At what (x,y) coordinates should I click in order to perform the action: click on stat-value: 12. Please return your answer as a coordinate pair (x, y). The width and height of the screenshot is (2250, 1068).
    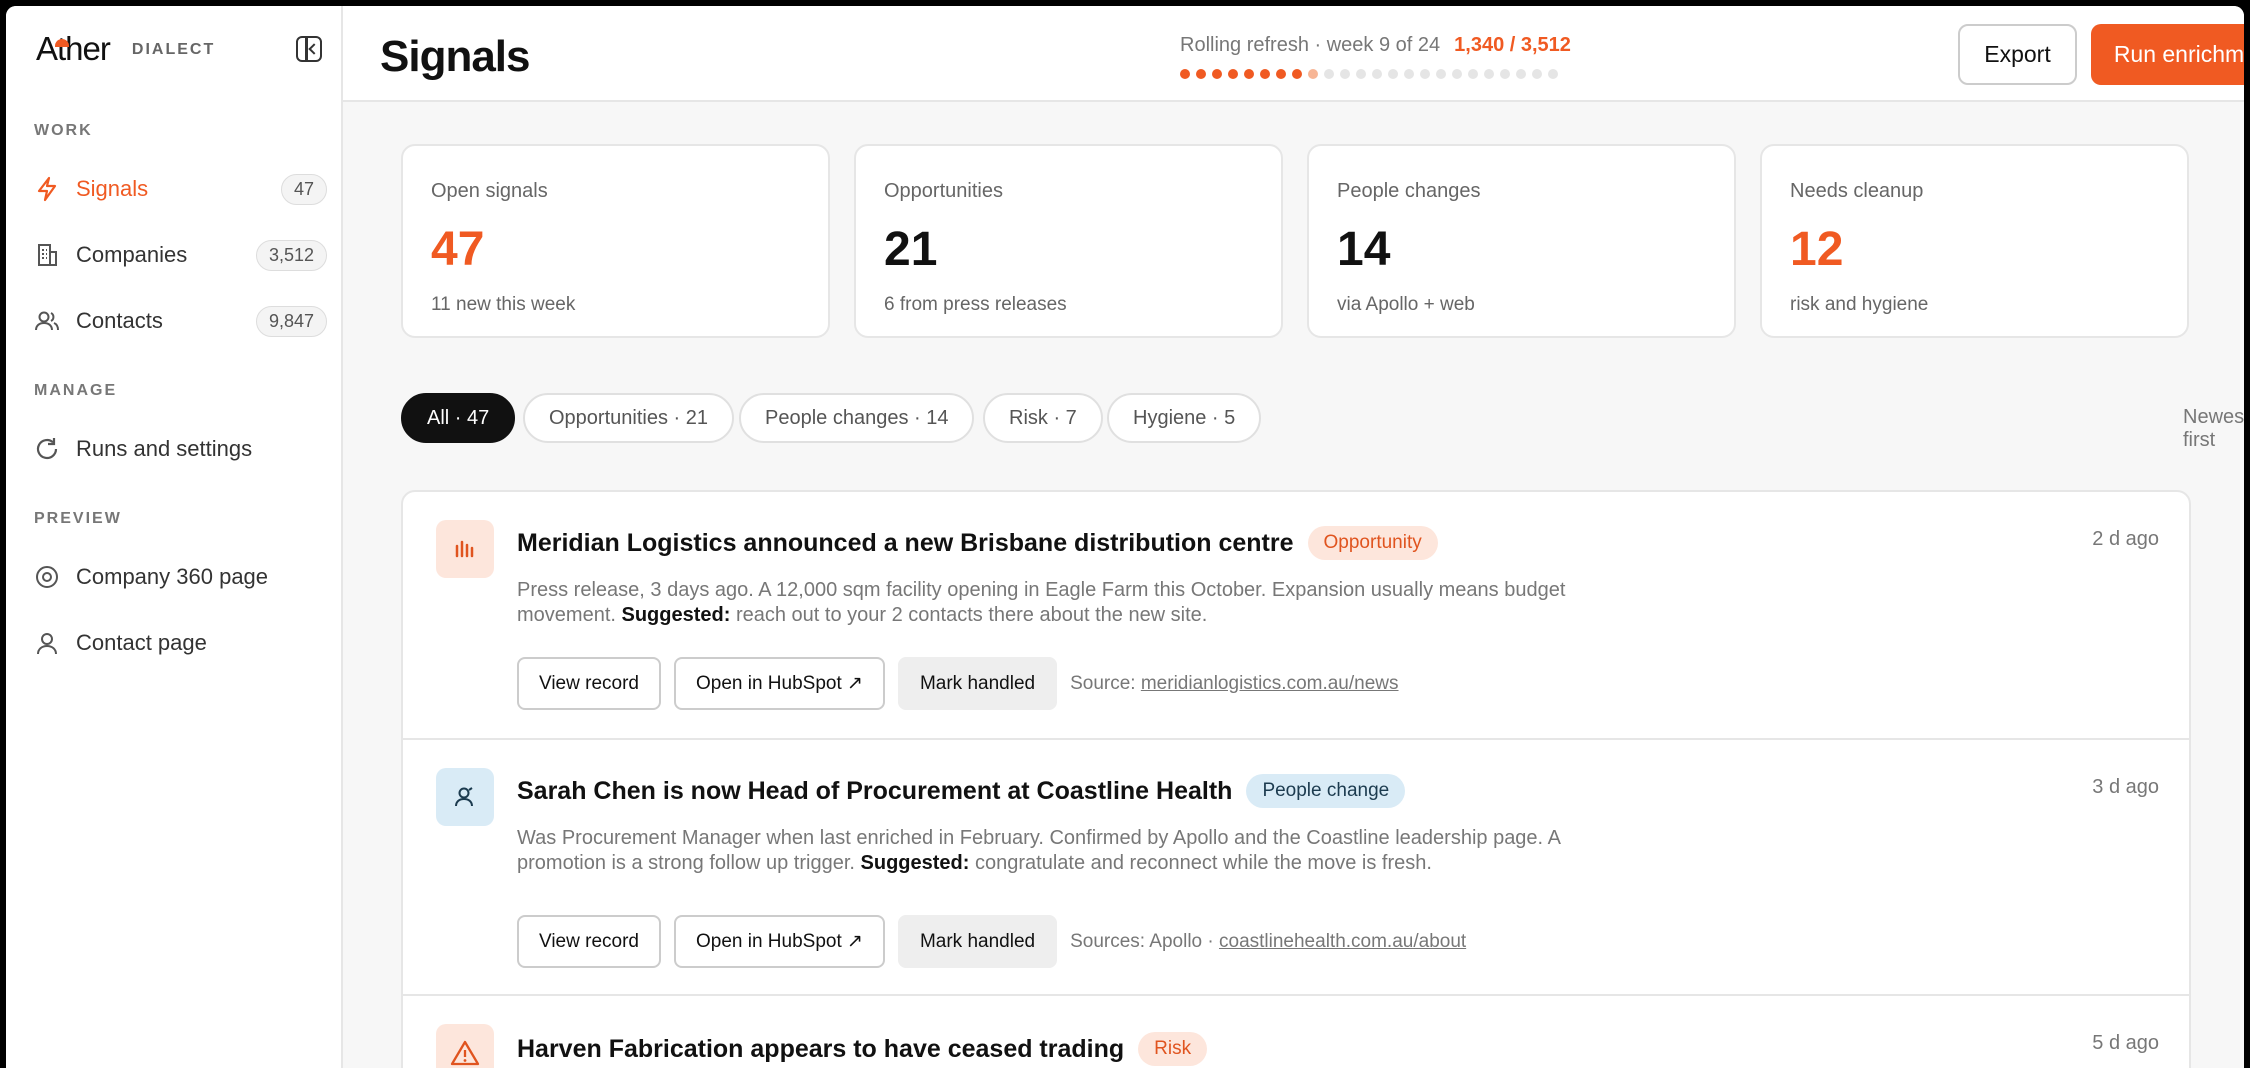
    Looking at the image, I should click on (1817, 249).